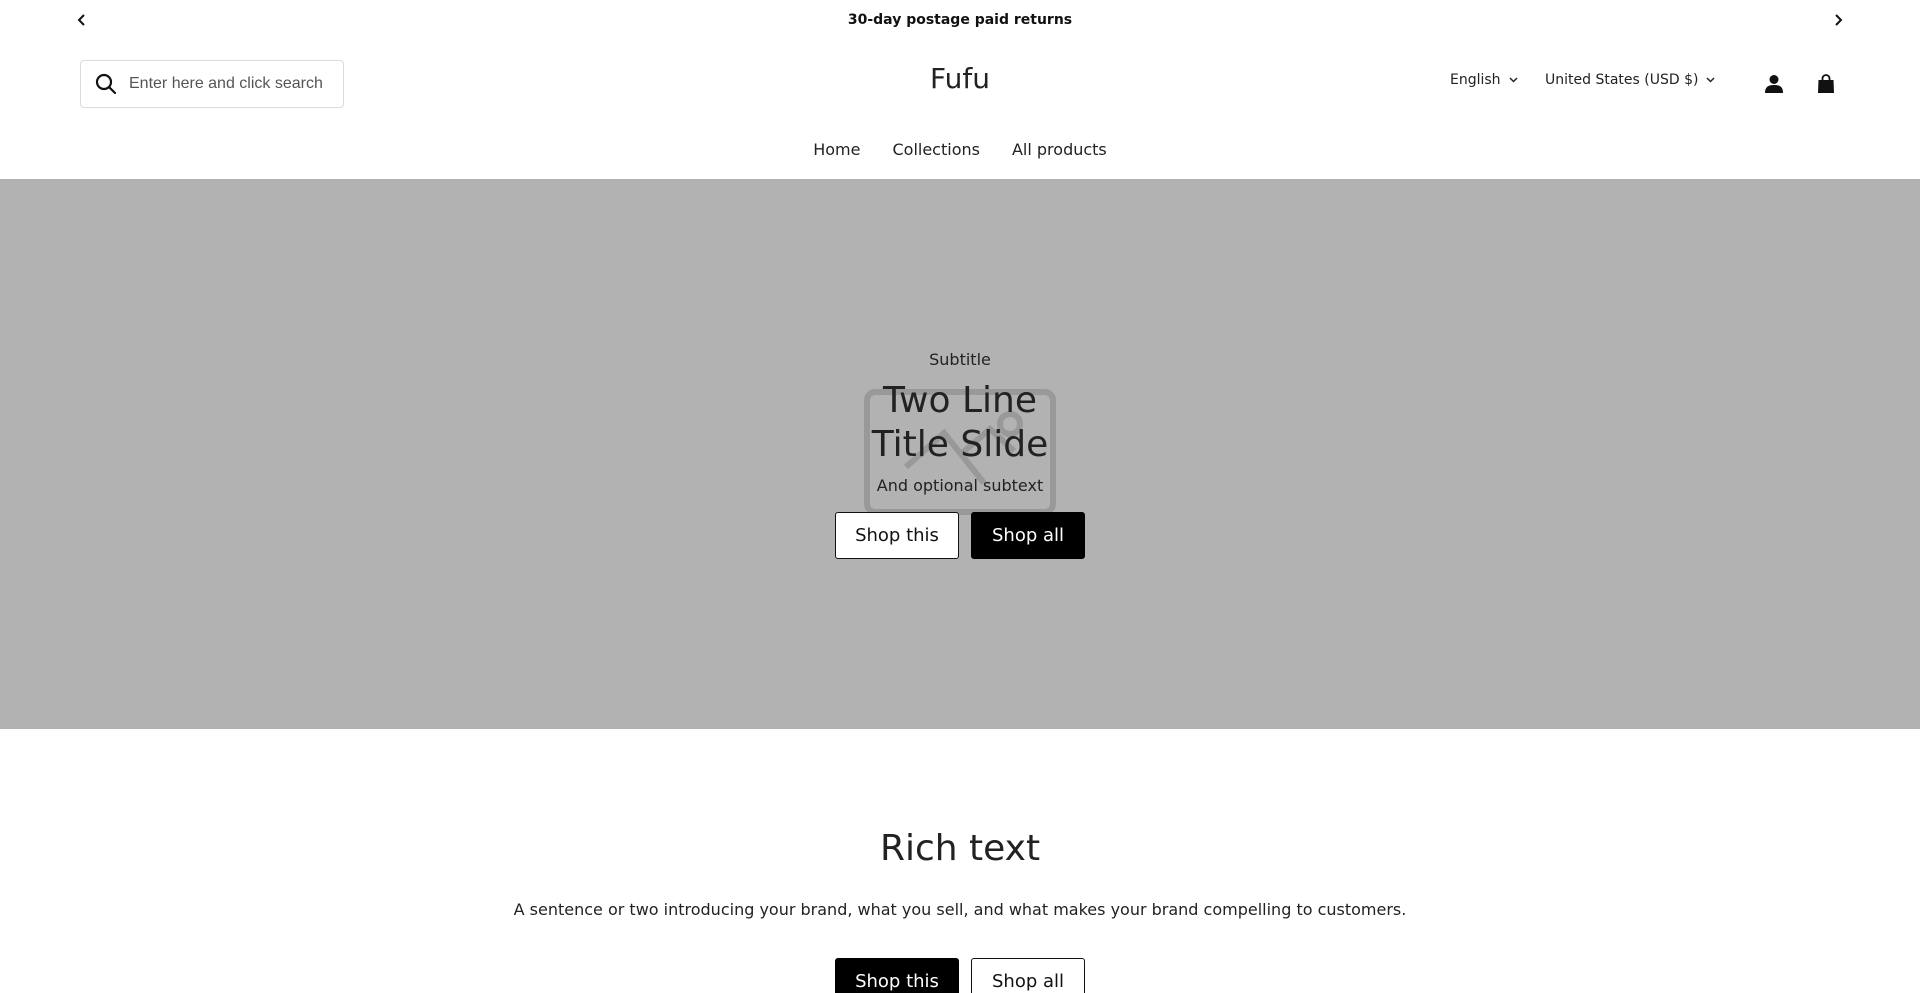  Describe the element at coordinates (1028, 975) in the screenshot. I see `rich-shop-all-button: Shop all` at that location.